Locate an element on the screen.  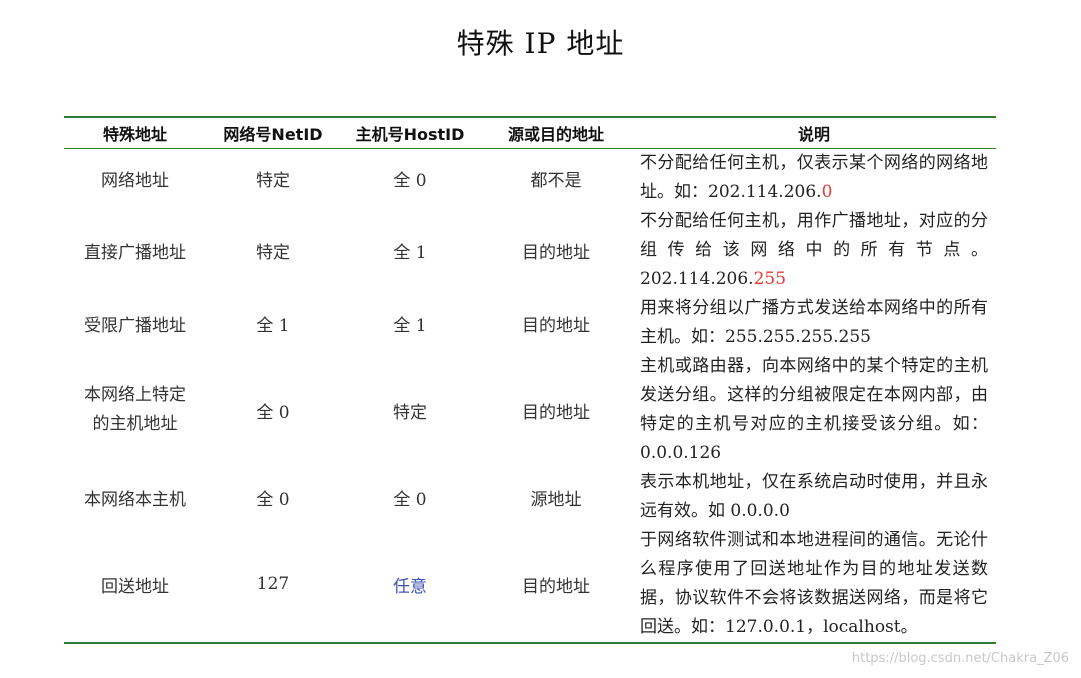
cell-netid: 127 is located at coordinates (273, 584).